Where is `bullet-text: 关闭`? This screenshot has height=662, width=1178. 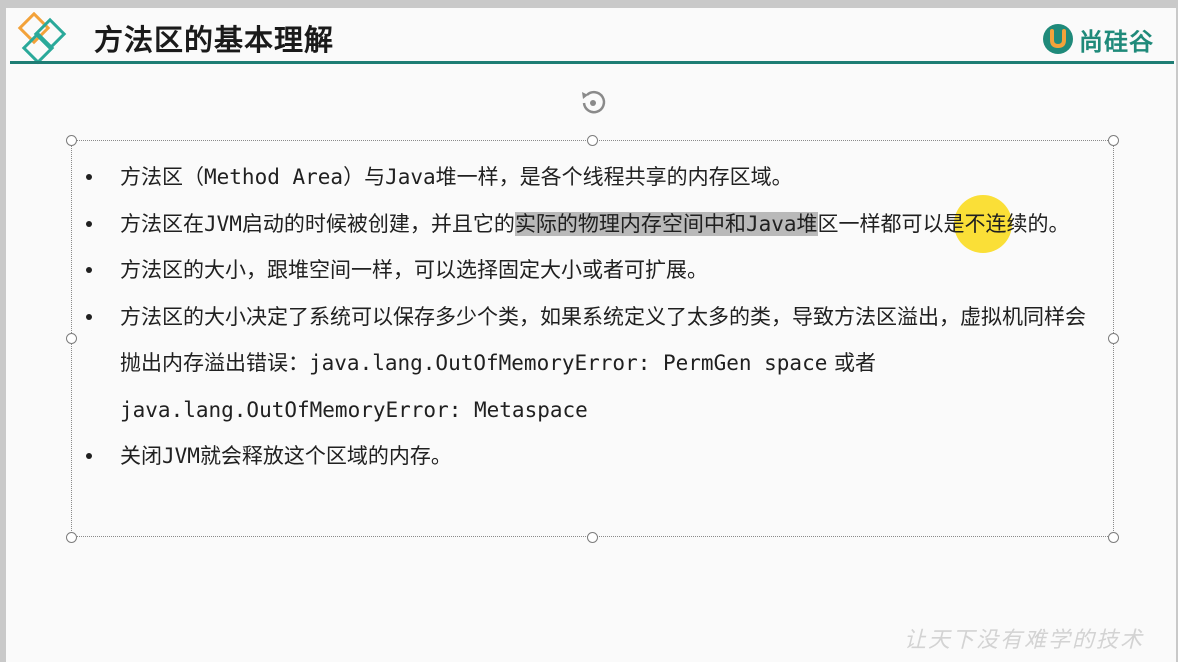
bullet-text: 关闭 is located at coordinates (141, 456).